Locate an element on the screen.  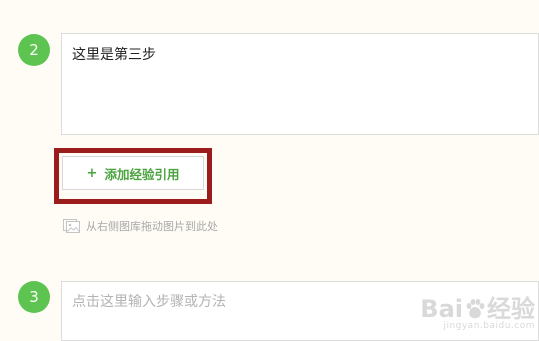
baidu-jingyan-watermark: Bai 经验 jingyan.baidu.com is located at coordinates (477, 314).